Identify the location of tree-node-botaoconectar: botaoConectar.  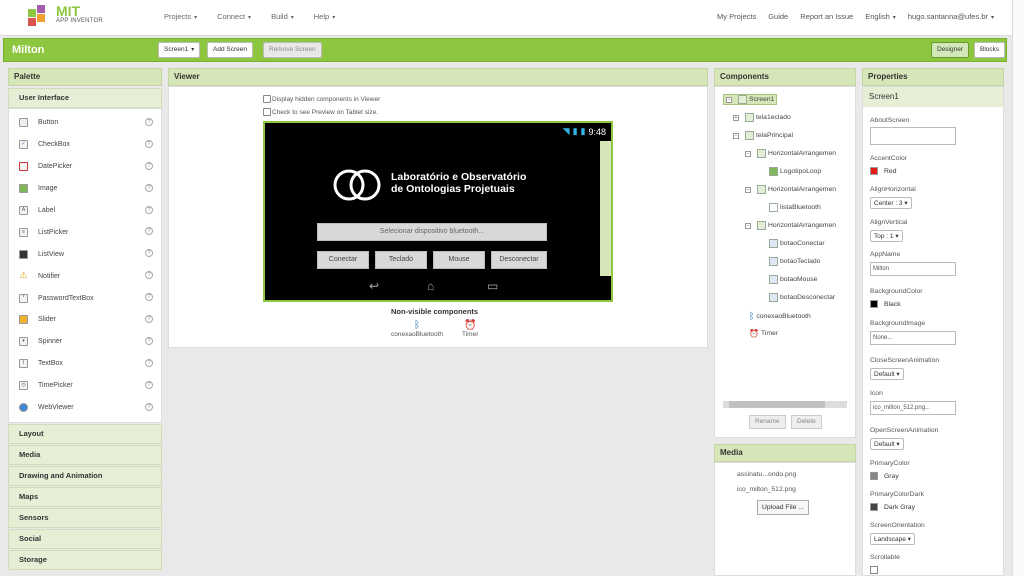
(797, 243).